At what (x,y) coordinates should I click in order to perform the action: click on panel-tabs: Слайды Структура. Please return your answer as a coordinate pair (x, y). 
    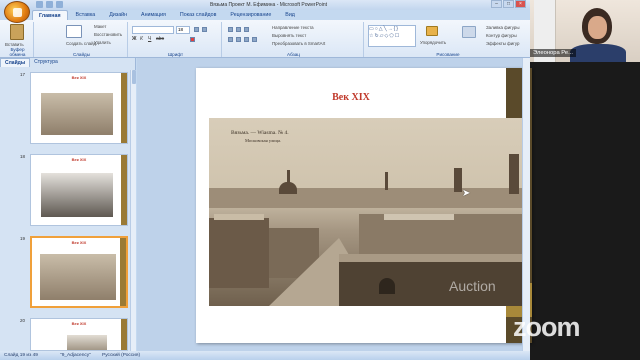
    Looking at the image, I should click on (68, 62).